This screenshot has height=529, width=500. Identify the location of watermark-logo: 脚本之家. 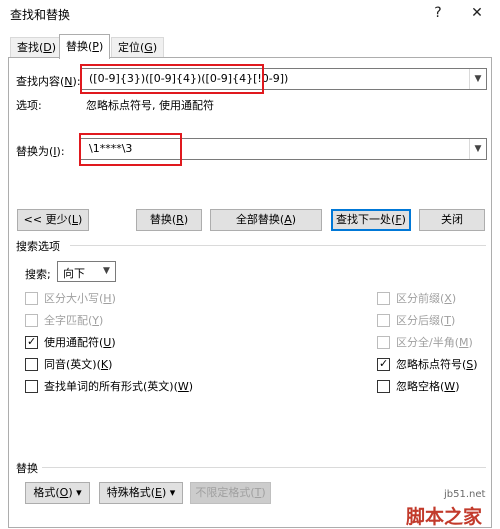
(444, 517).